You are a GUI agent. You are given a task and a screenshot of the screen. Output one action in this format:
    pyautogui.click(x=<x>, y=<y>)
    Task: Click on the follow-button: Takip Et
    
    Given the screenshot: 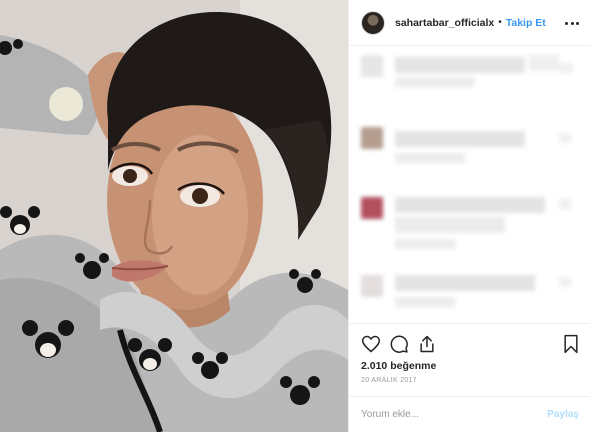 What is the action you would take?
    pyautogui.click(x=526, y=23)
    